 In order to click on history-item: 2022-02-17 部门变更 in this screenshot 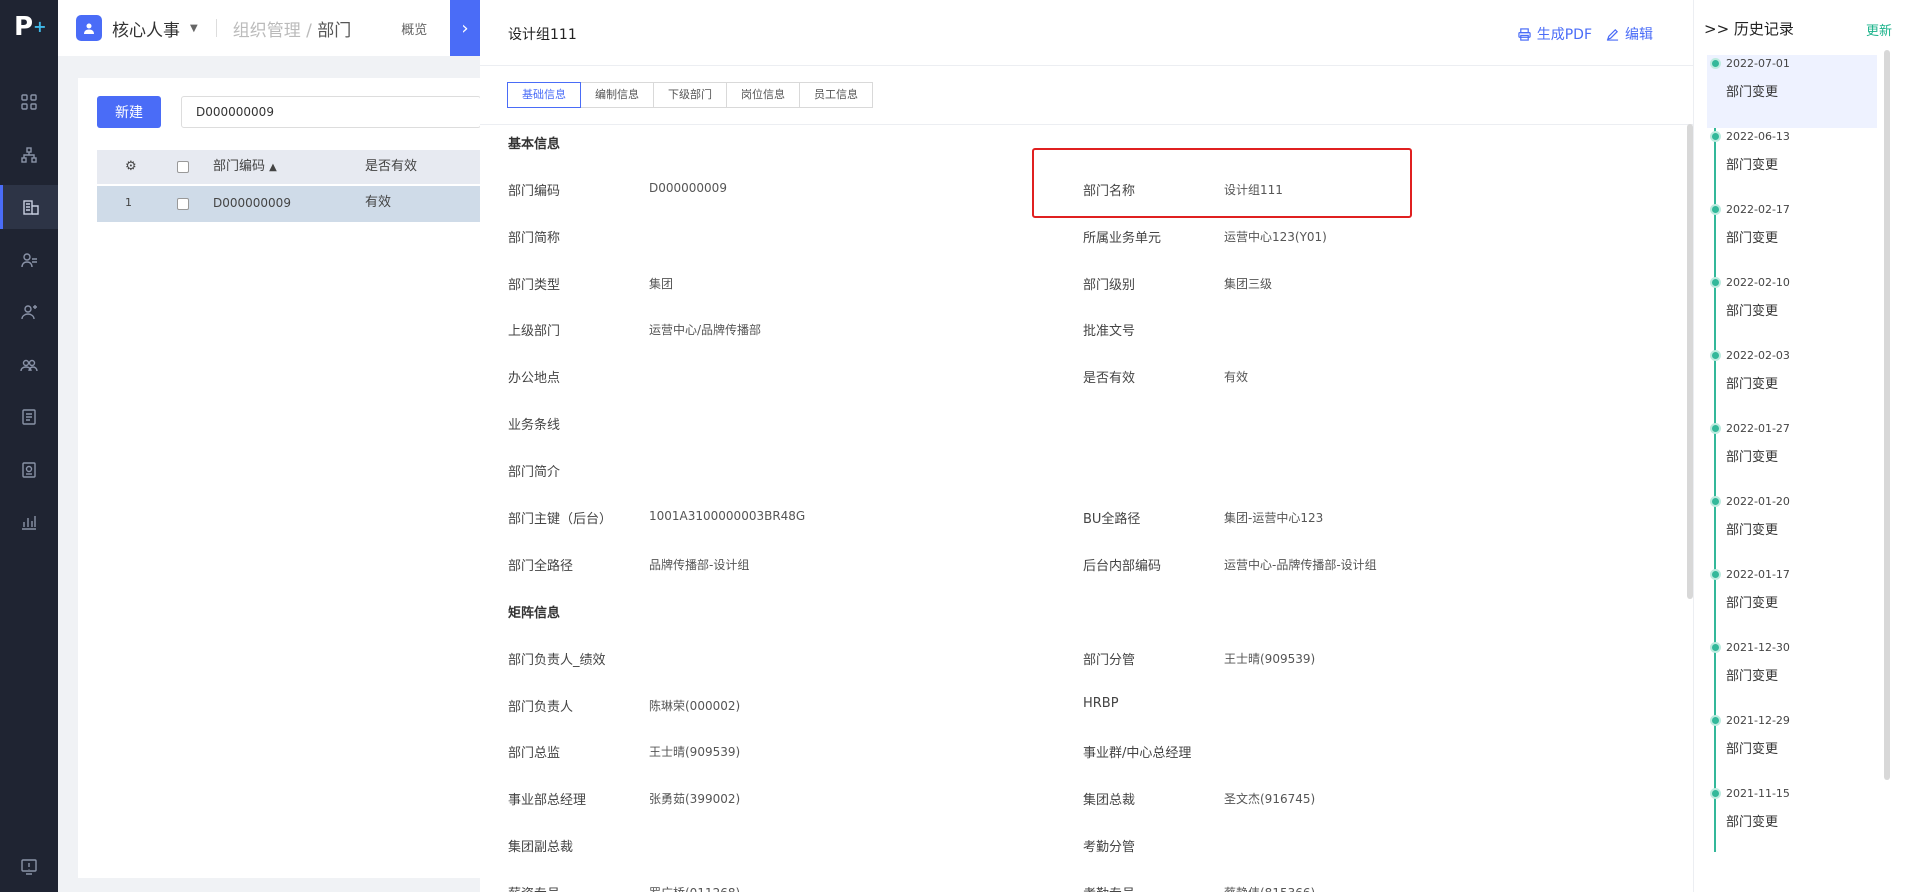, I will do `click(1792, 237)`.